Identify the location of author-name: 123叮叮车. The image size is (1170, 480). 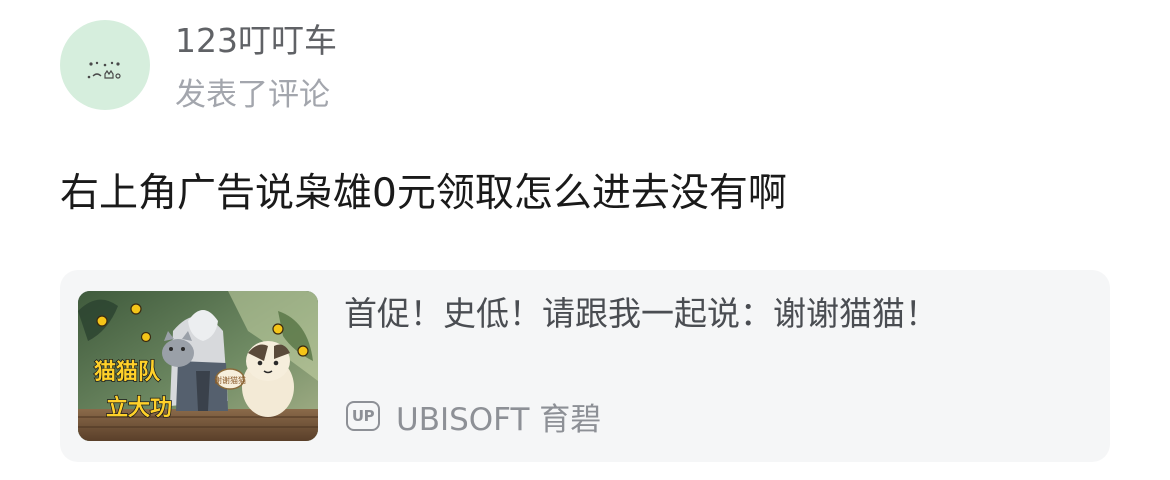
(256, 41).